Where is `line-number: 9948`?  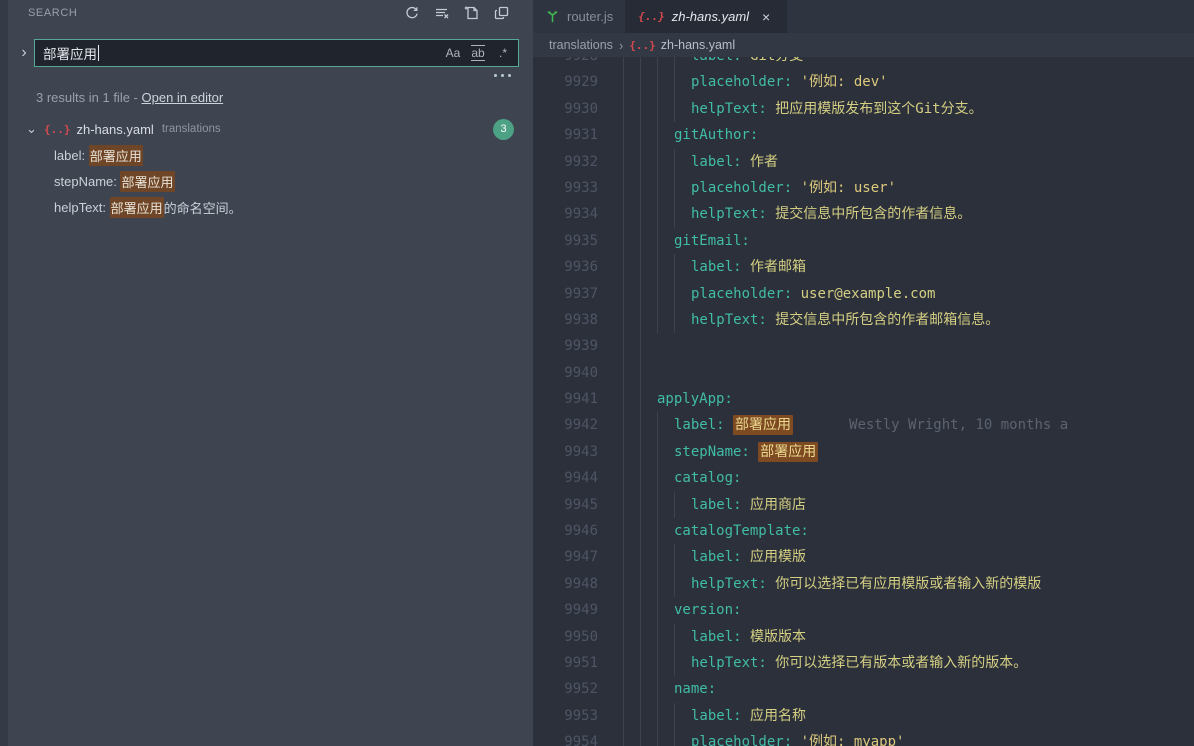 line-number: 9948 is located at coordinates (573, 584).